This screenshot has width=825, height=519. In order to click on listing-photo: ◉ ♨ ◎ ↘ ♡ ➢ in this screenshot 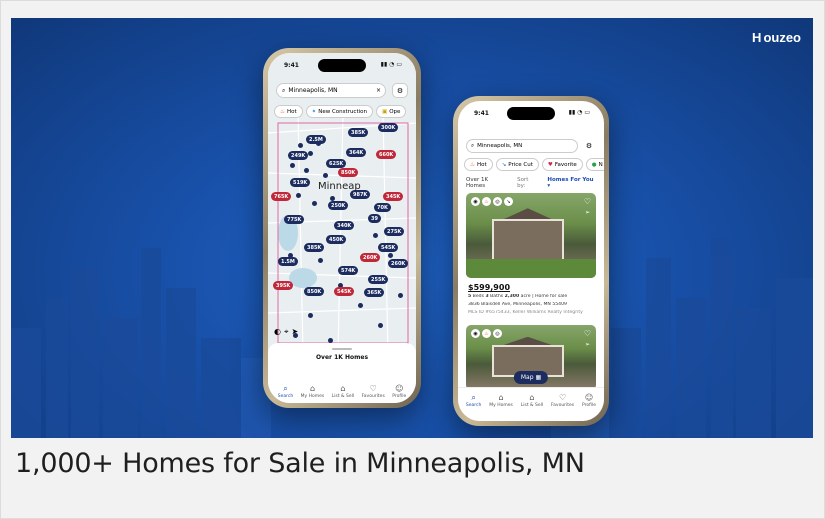, I will do `click(531, 235)`.